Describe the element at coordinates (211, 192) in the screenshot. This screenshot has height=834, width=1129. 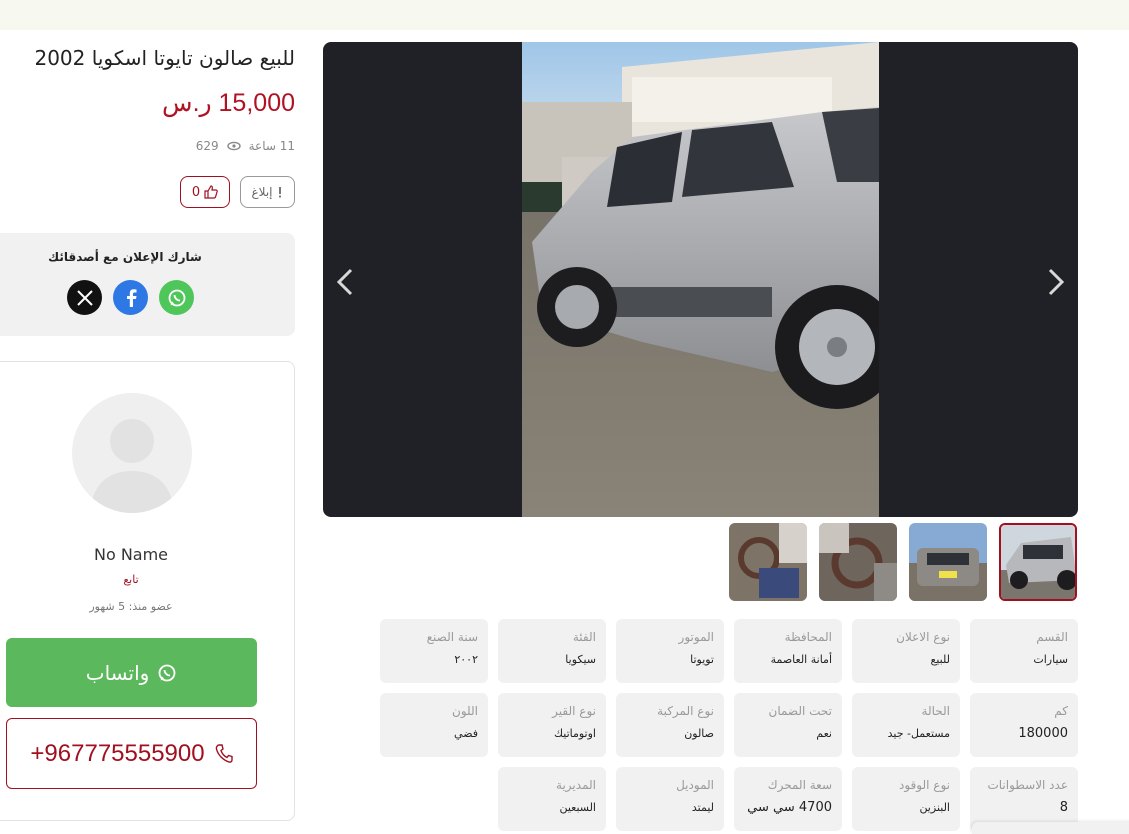
I see `thumbs-up-icon` at that location.